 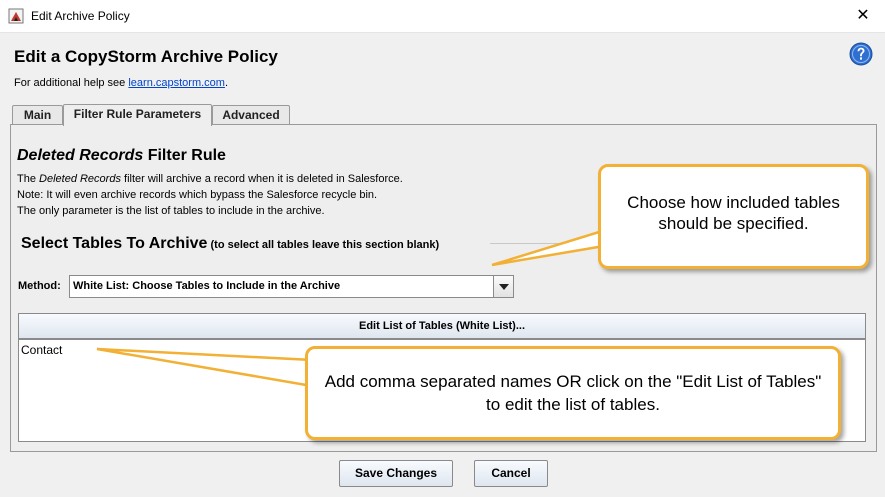 I want to click on desc-italic: Deleted Records, so click(x=80, y=179).